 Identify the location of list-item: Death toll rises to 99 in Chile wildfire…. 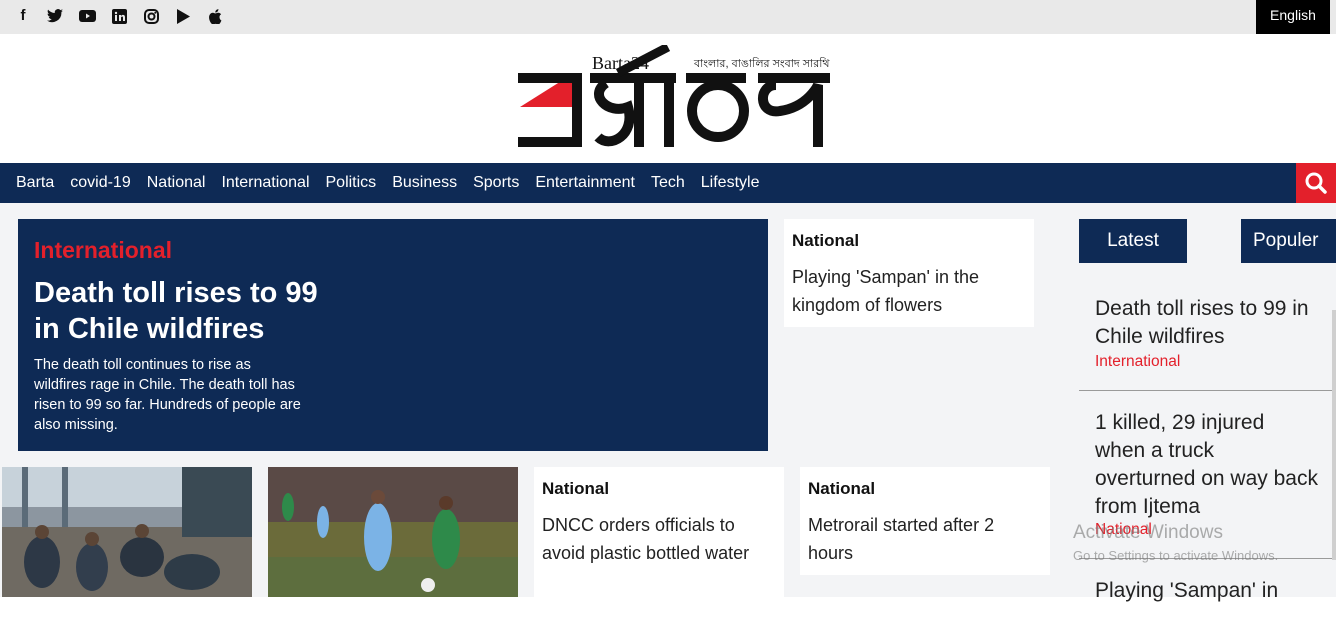
(1205, 343).